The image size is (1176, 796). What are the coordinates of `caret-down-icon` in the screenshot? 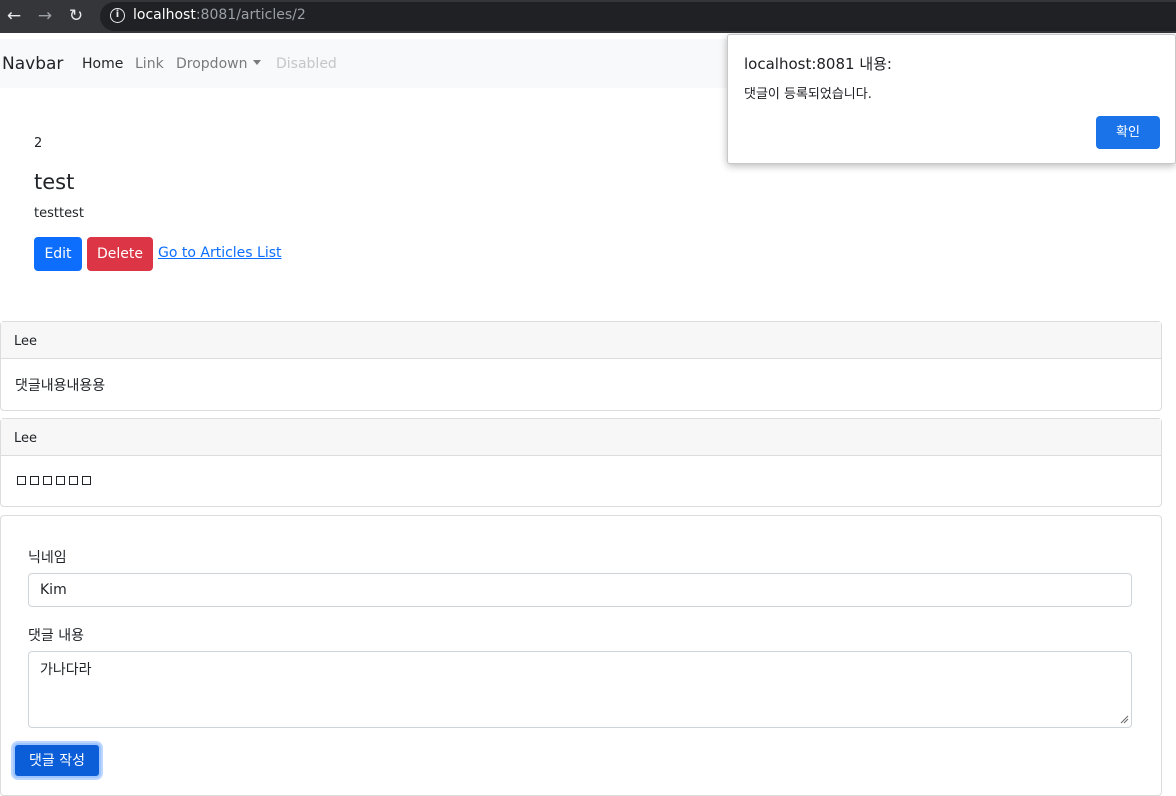 It's located at (257, 62).